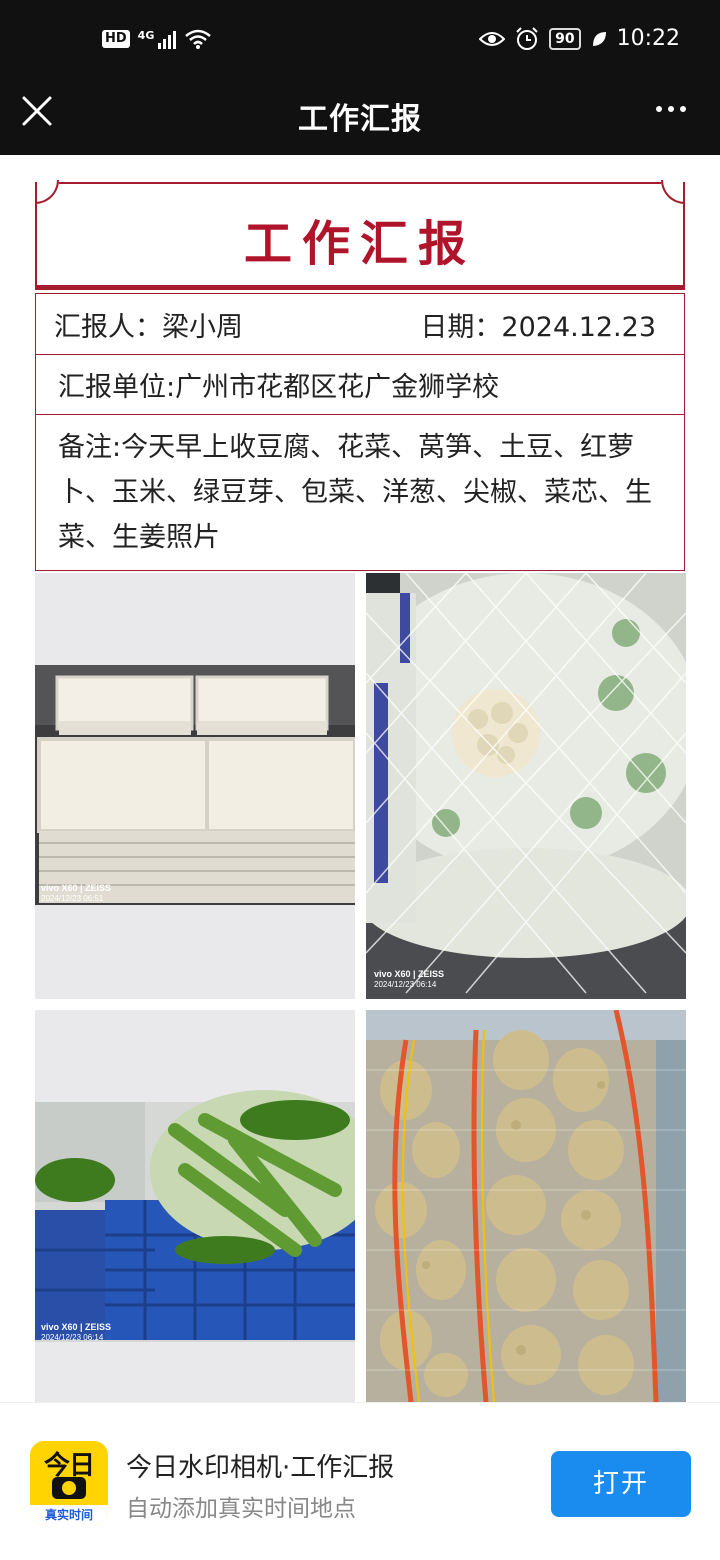 Image resolution: width=720 pixels, height=1560 pixels. I want to click on clock: 10:22, so click(648, 38).